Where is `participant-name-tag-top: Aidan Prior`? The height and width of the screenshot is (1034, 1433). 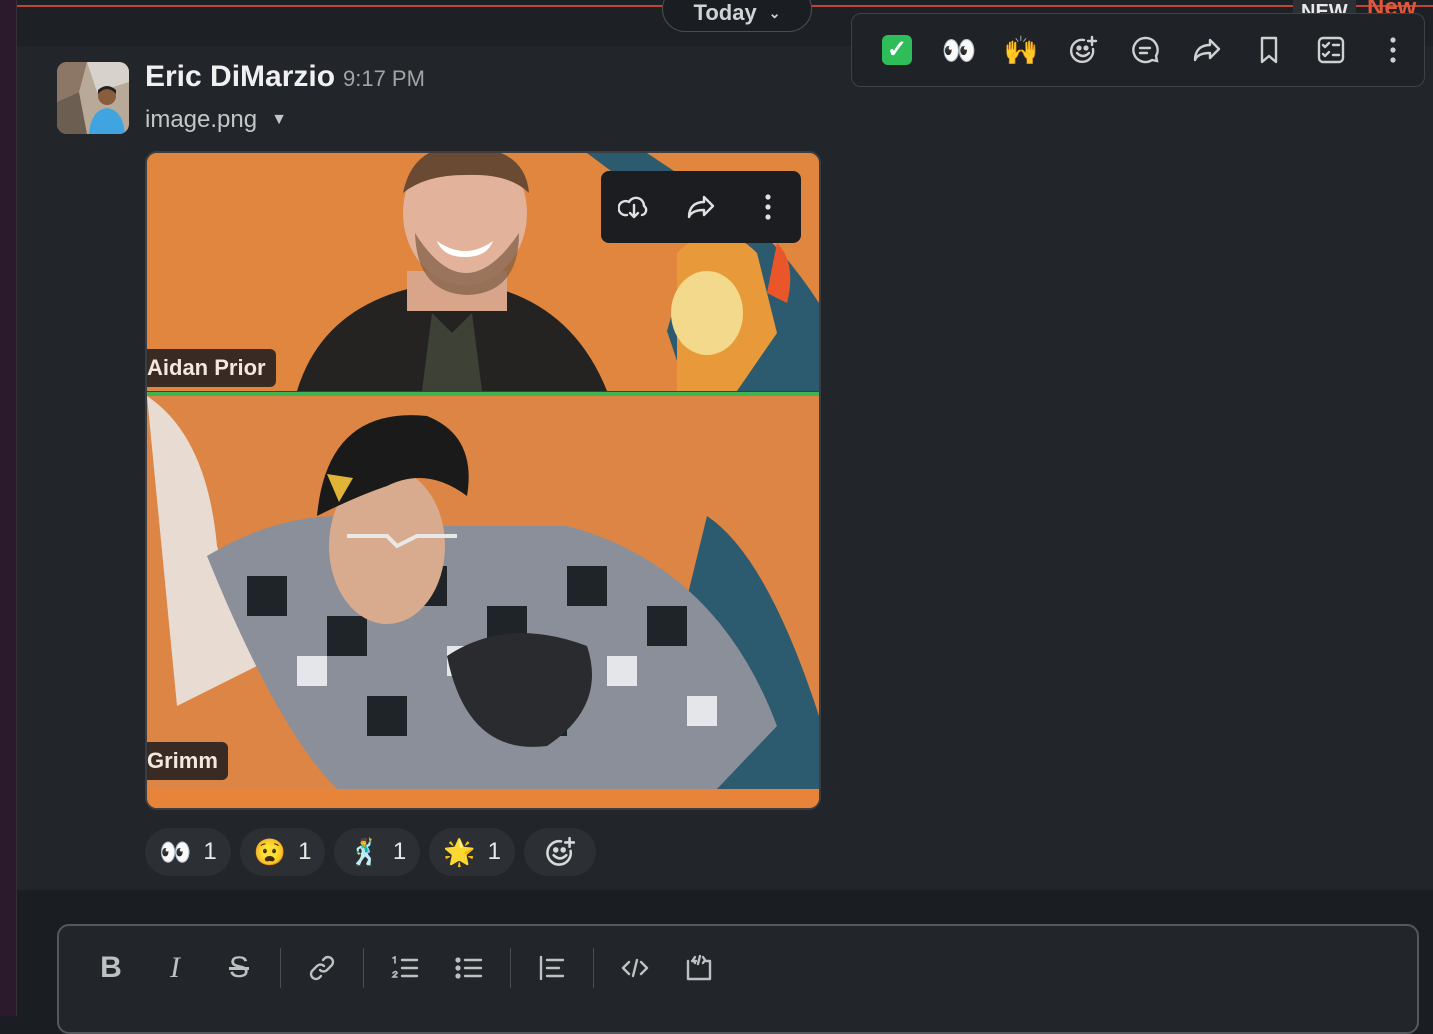 participant-name-tag-top: Aidan Prior is located at coordinates (211, 368).